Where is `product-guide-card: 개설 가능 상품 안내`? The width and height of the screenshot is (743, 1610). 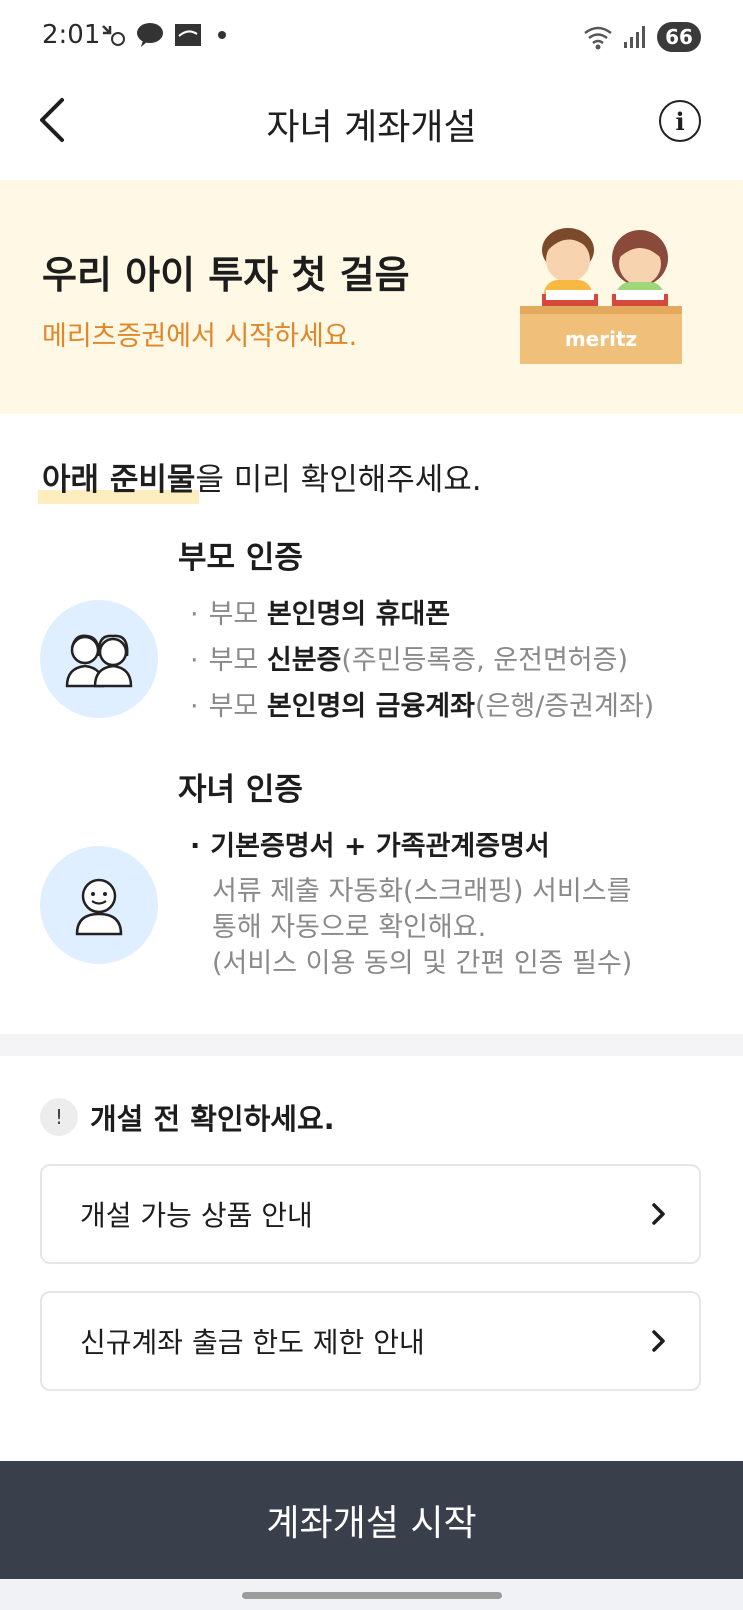 product-guide-card: 개설 가능 상품 안내 is located at coordinates (370, 1214).